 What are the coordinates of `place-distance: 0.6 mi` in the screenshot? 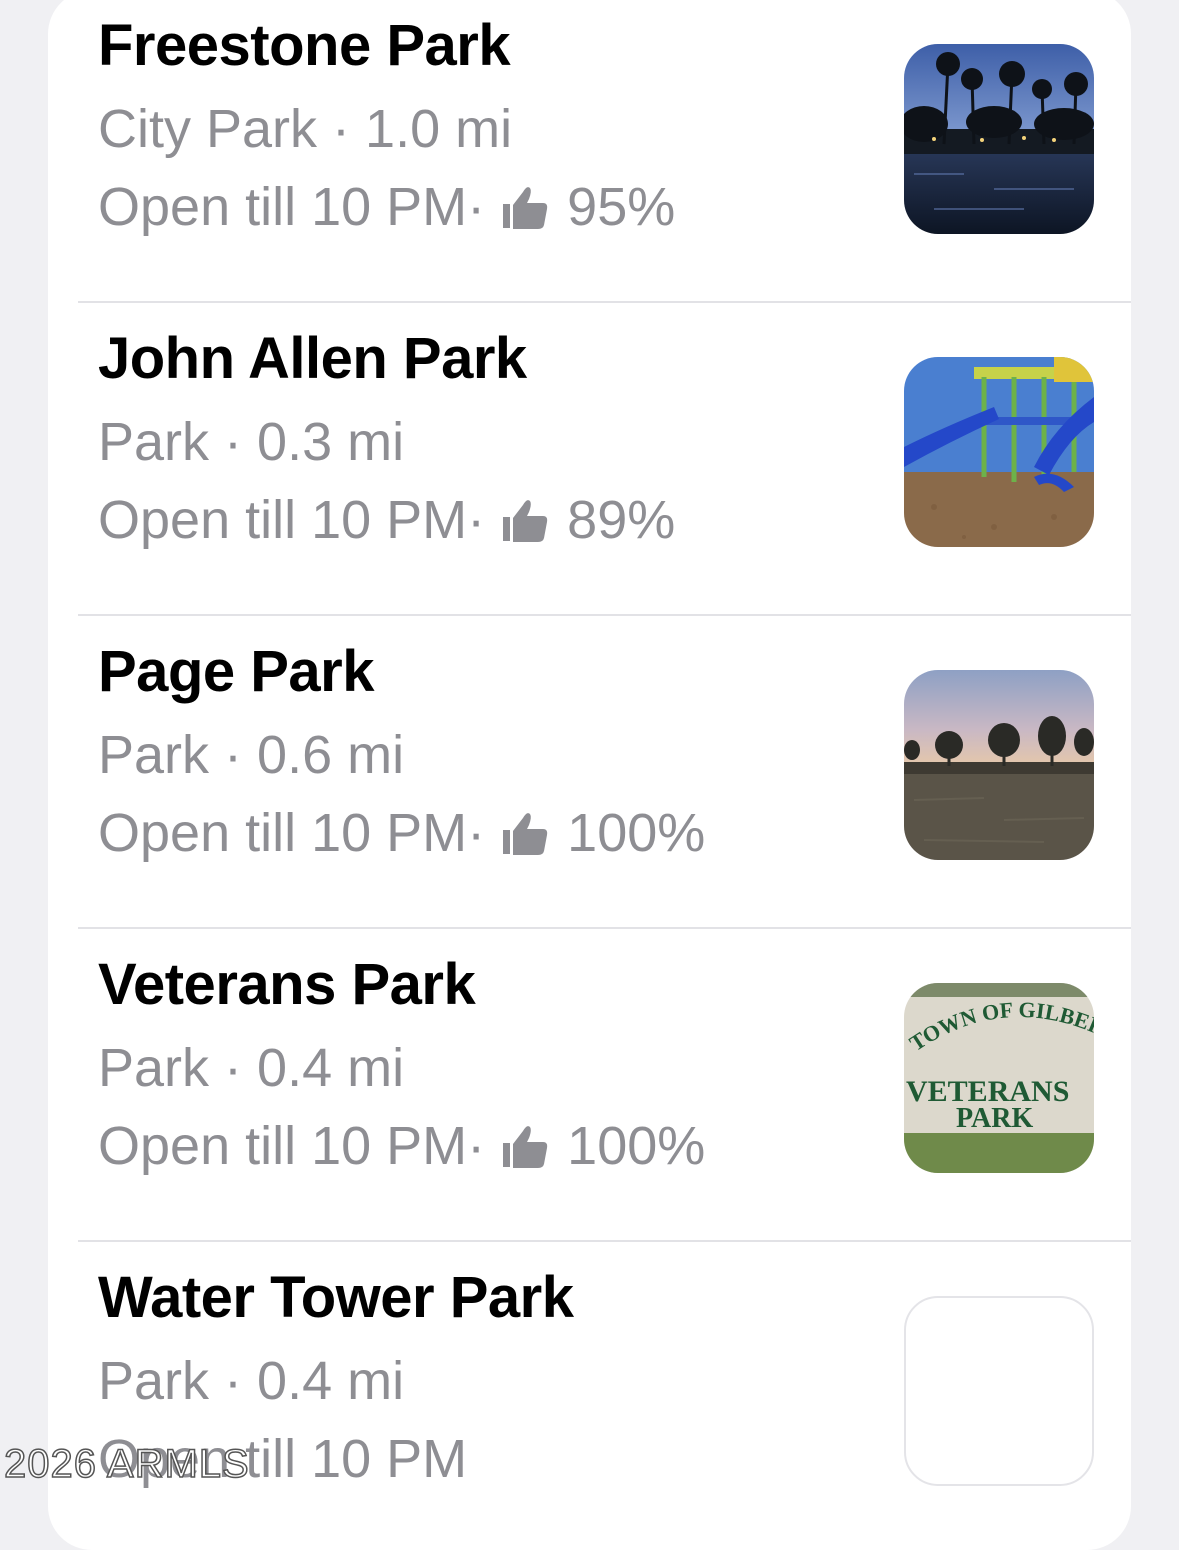 It's located at (331, 755).